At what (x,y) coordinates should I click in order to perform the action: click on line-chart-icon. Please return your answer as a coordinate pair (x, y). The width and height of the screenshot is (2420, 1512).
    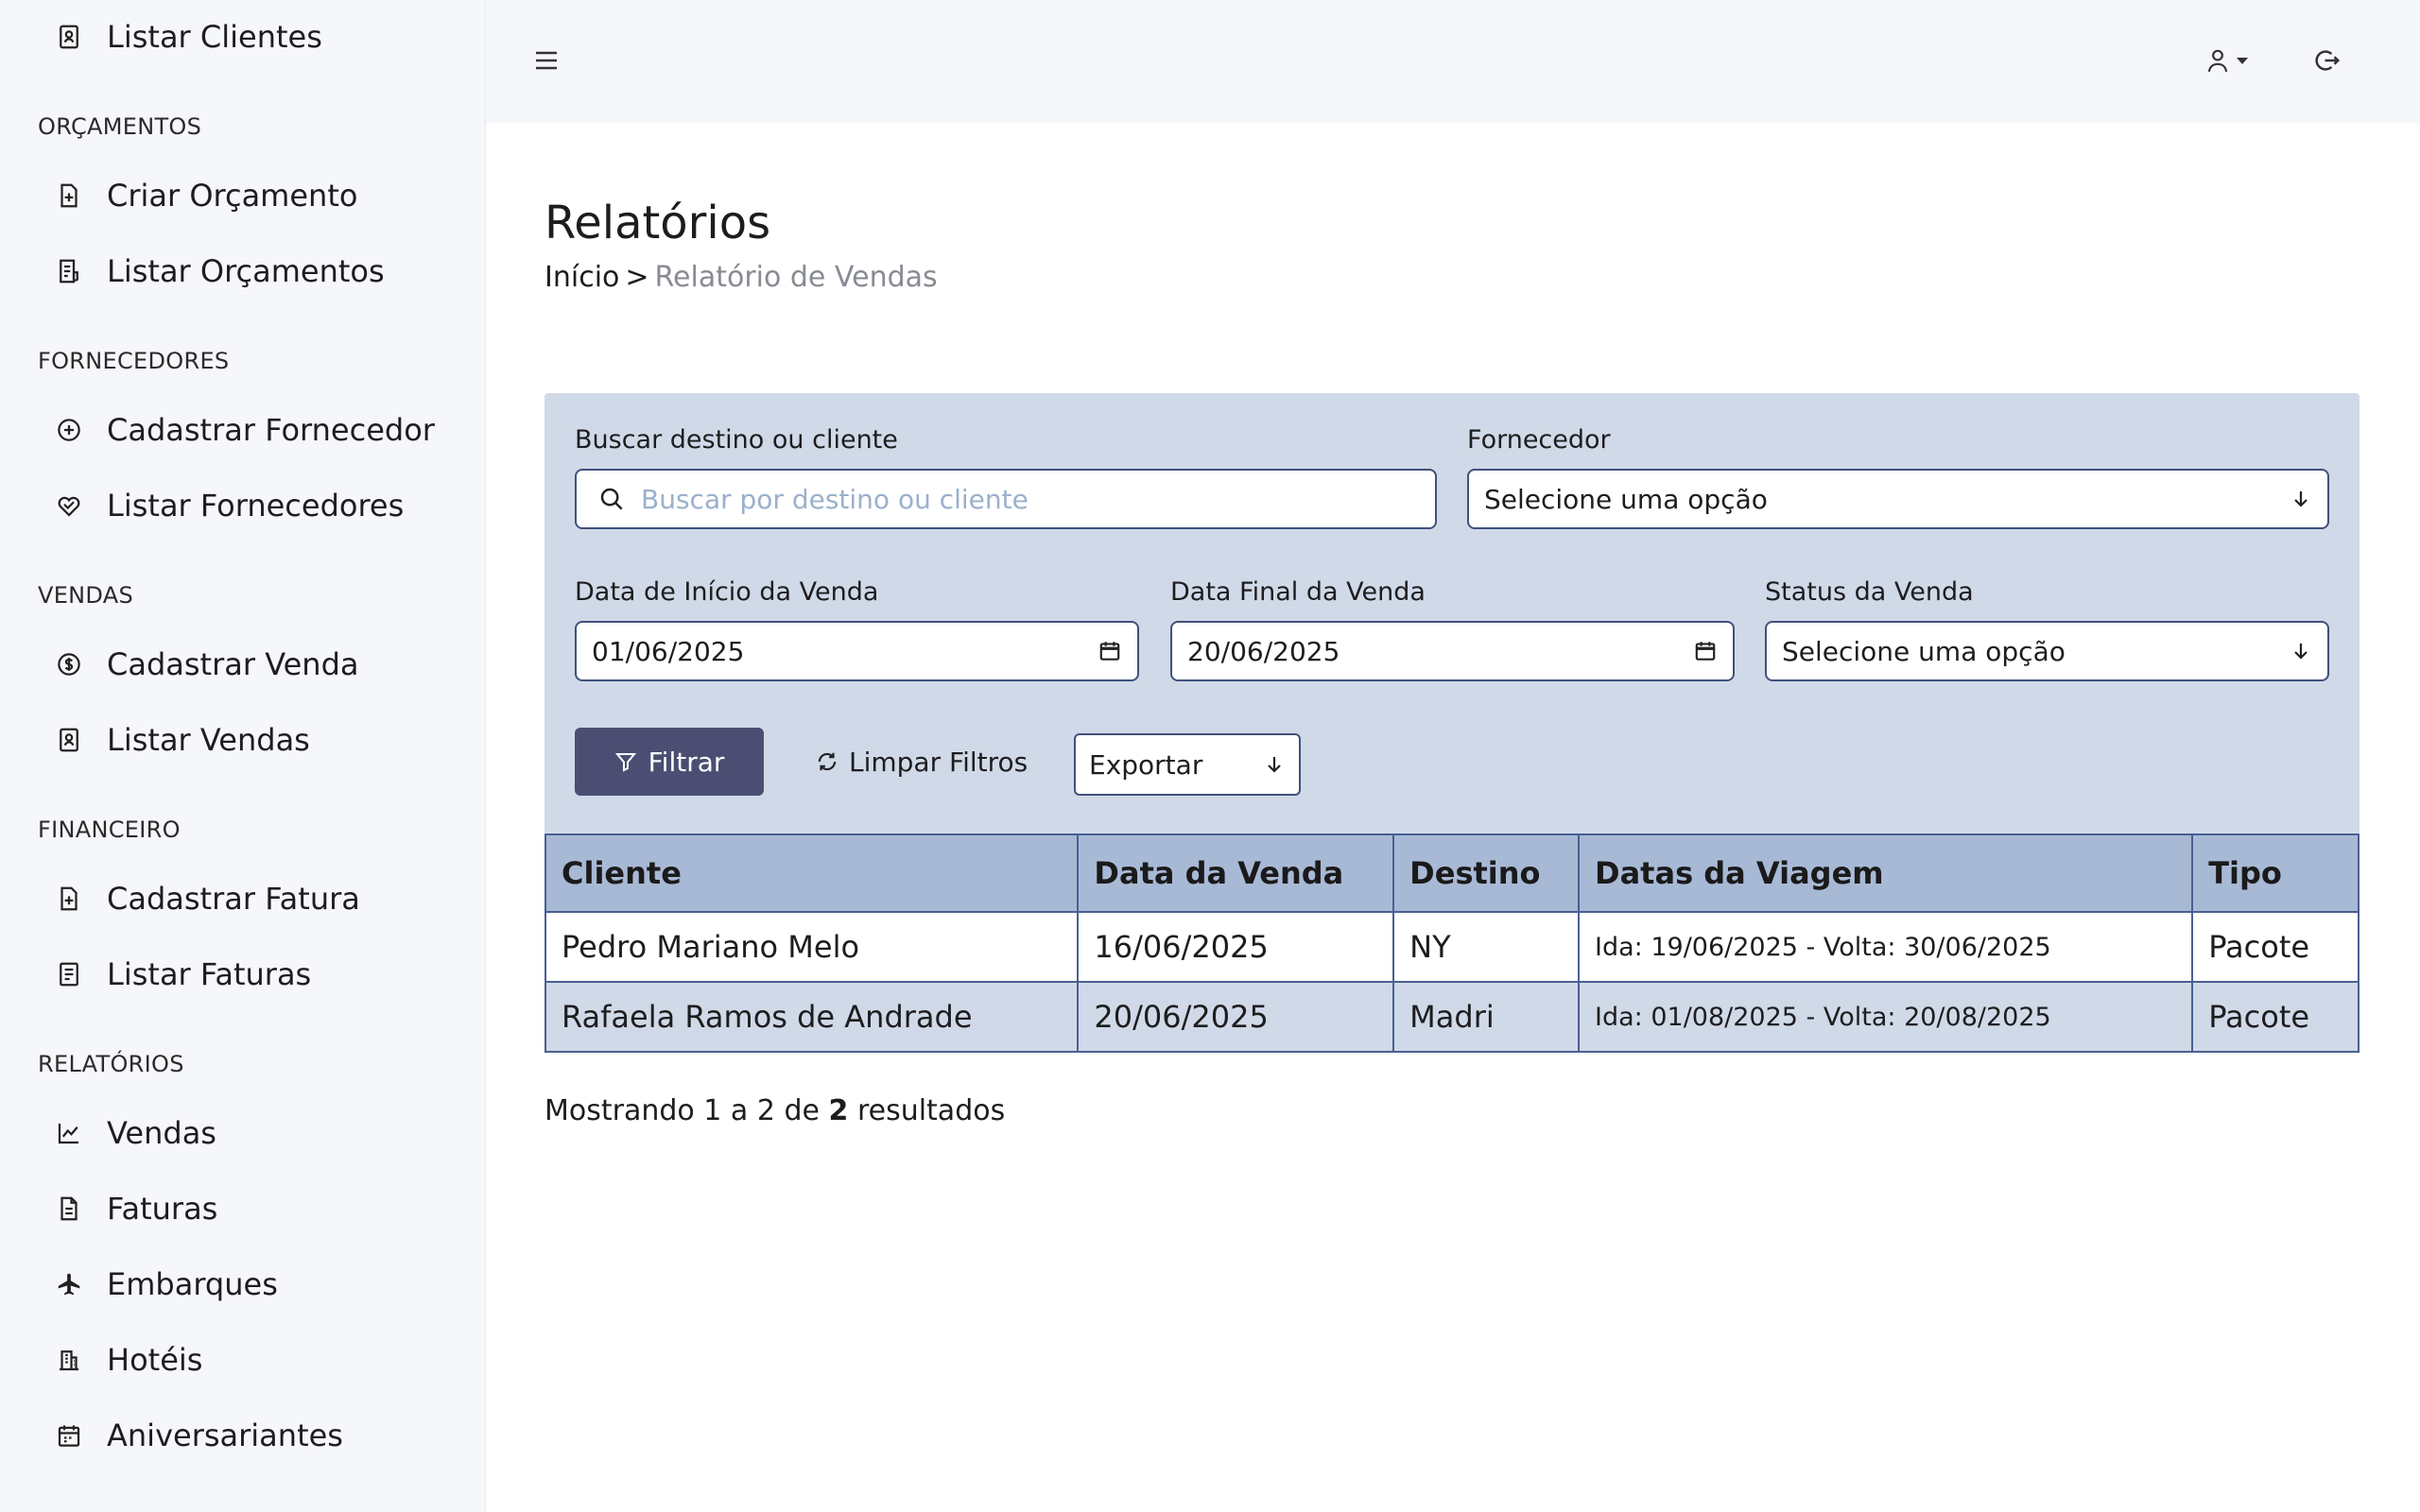
    Looking at the image, I should click on (69, 1133).